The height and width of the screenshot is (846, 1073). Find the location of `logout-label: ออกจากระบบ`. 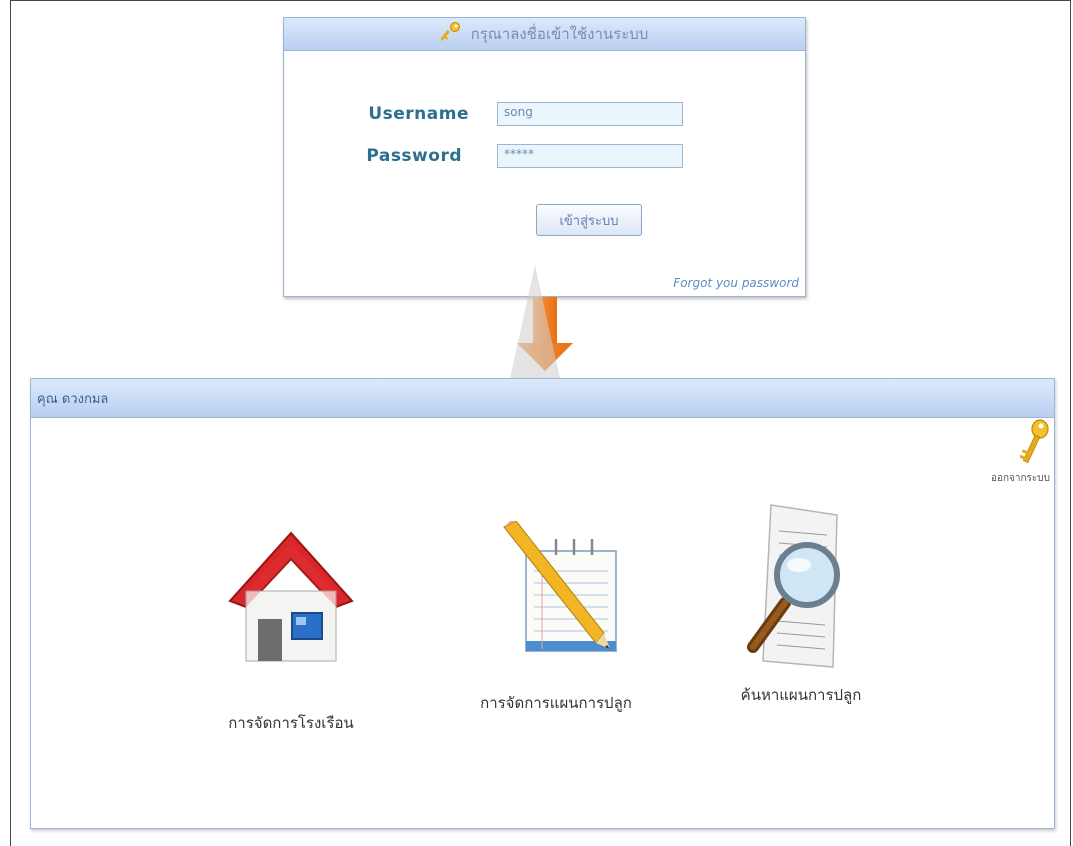

logout-label: ออกจากระบบ is located at coordinates (1010, 478).